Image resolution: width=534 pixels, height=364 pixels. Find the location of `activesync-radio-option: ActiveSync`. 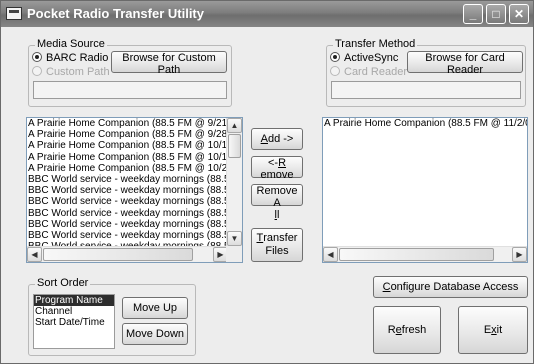

activesync-radio-option: ActiveSync is located at coordinates (364, 58).